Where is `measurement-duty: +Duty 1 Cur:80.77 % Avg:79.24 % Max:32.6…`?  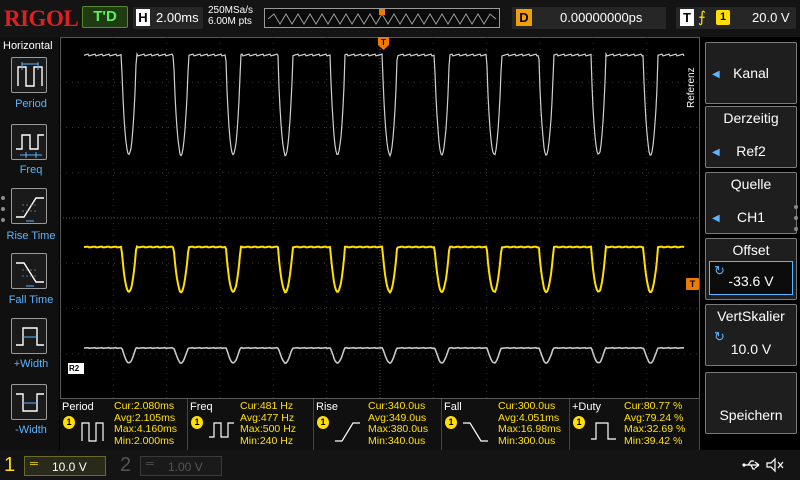
measurement-duty: +Duty 1 Cur:80.77 % Avg:79.24 % Max:32.6… is located at coordinates (635, 424).